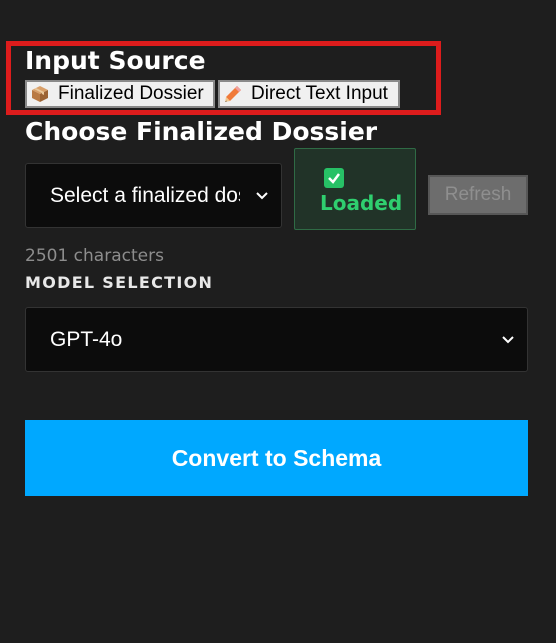 Image resolution: width=556 pixels, height=643 pixels. I want to click on convert-to-schema-button: Convert to Schema, so click(276, 458).